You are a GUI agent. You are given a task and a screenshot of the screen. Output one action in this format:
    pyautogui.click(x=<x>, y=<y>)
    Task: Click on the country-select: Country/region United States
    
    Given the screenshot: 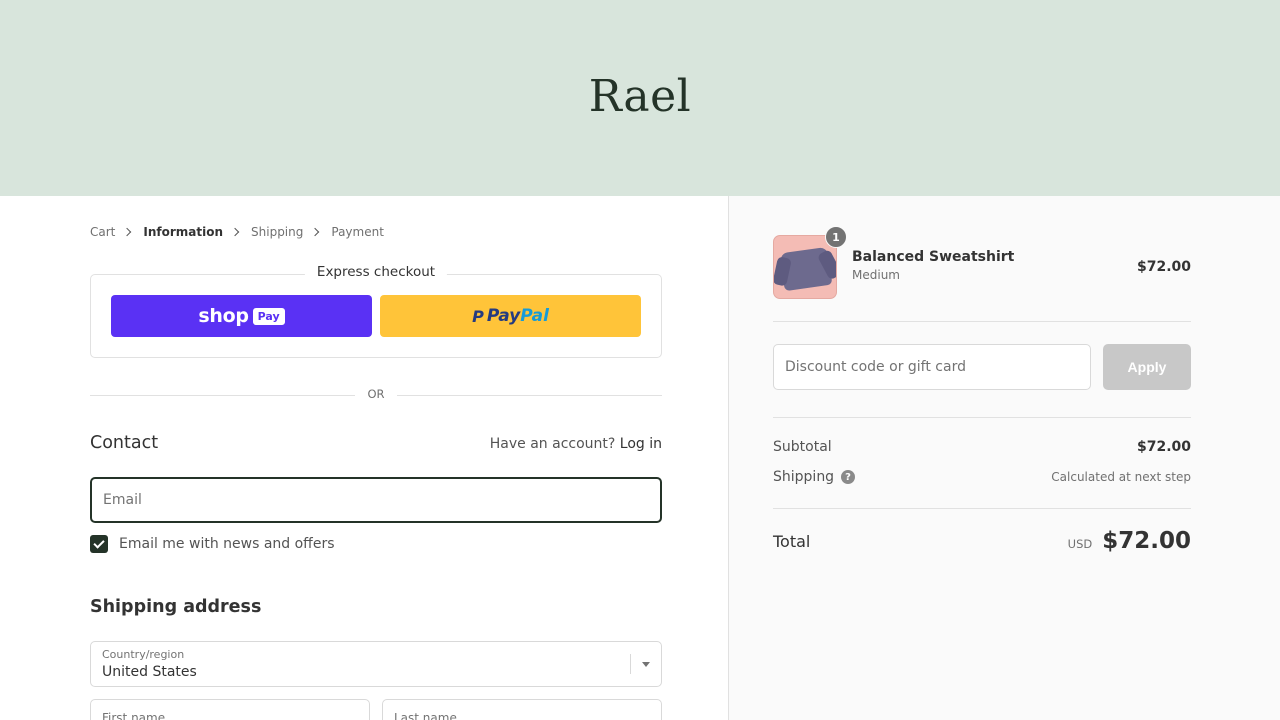 What is the action you would take?
    pyautogui.click(x=376, y=664)
    